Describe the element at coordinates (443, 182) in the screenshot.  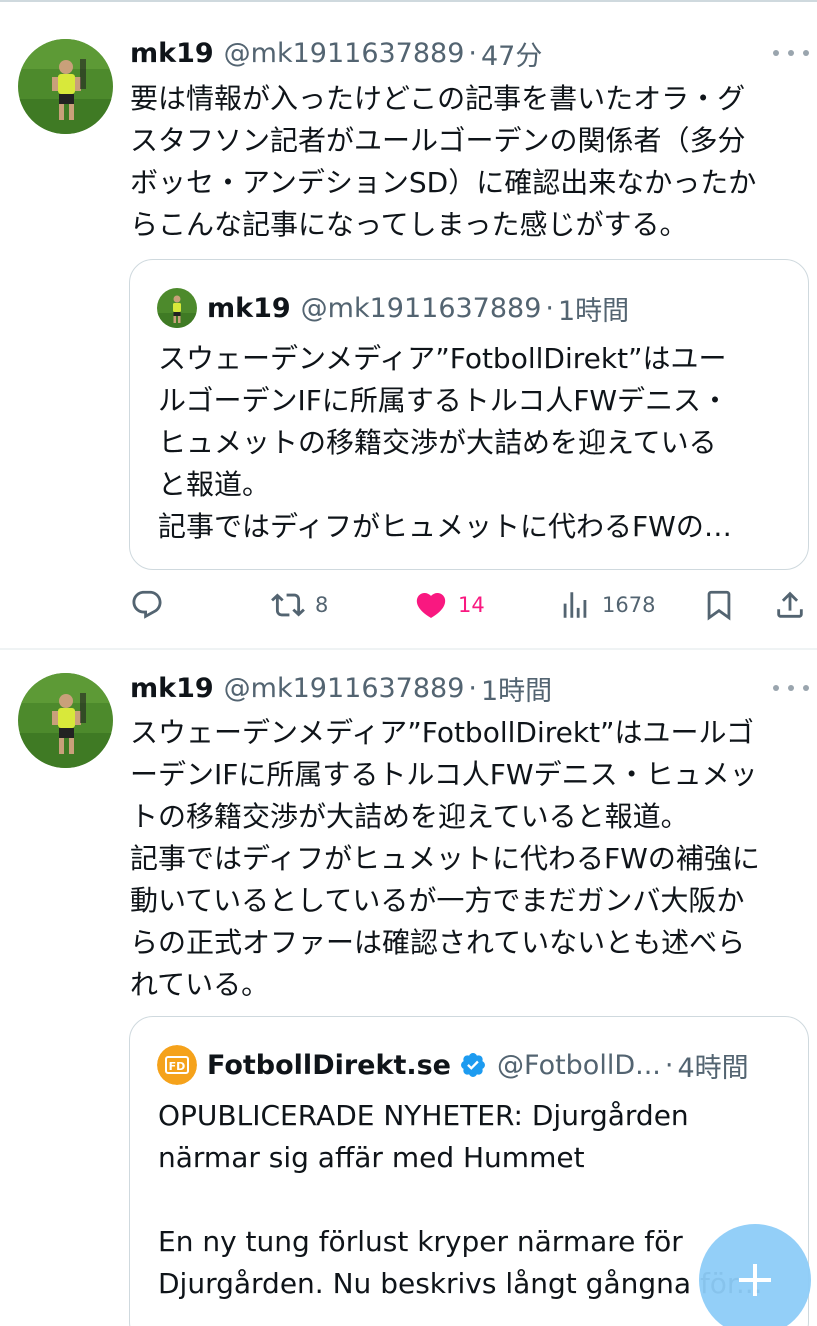
I see `text-line: ボッセ・アンデションSD）に確認出来なかったか` at that location.